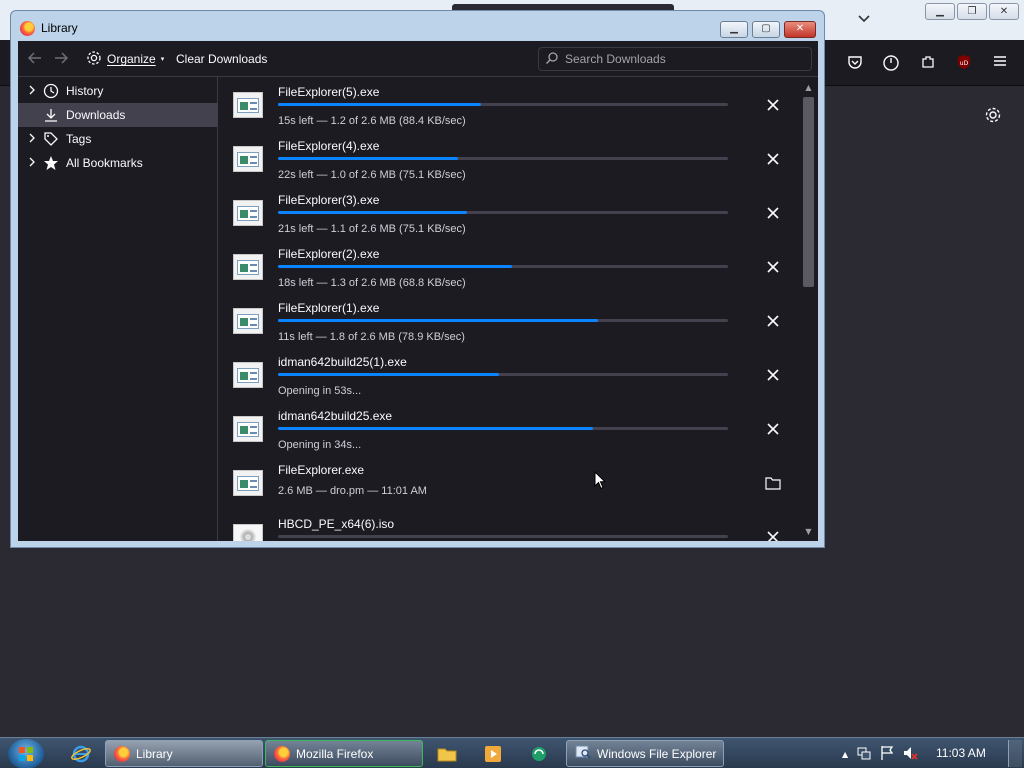  I want to click on star-icon, so click(51, 163).